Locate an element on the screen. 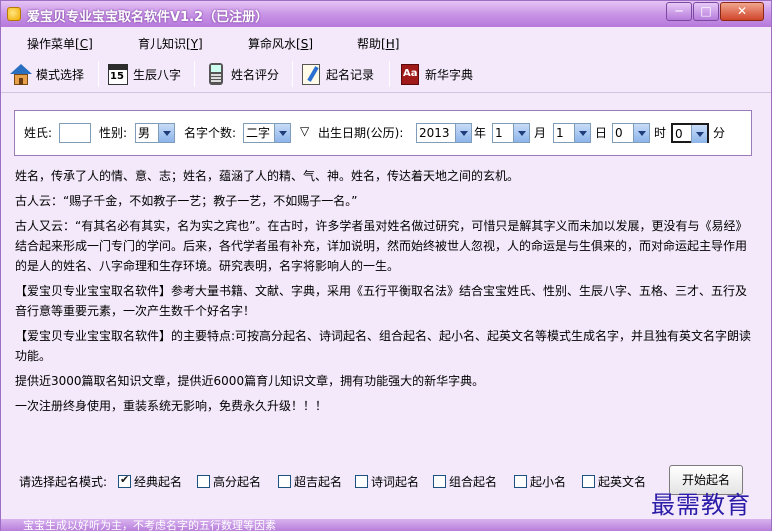 The height and width of the screenshot is (531, 772). minute-value: 0 is located at coordinates (679, 134).